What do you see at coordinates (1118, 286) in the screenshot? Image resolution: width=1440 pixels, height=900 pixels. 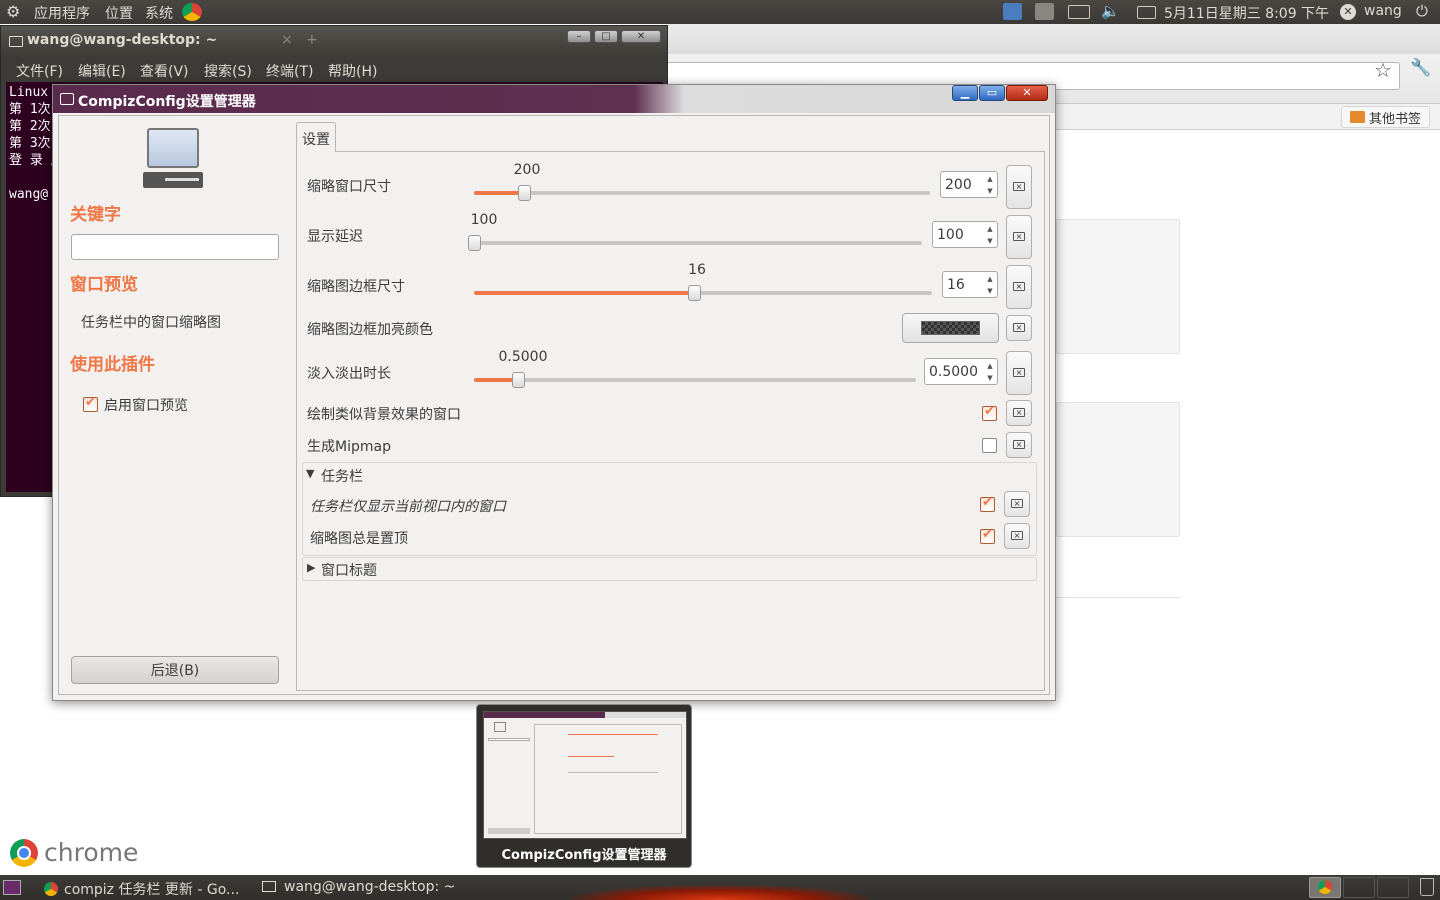 I see `chrome-card` at bounding box center [1118, 286].